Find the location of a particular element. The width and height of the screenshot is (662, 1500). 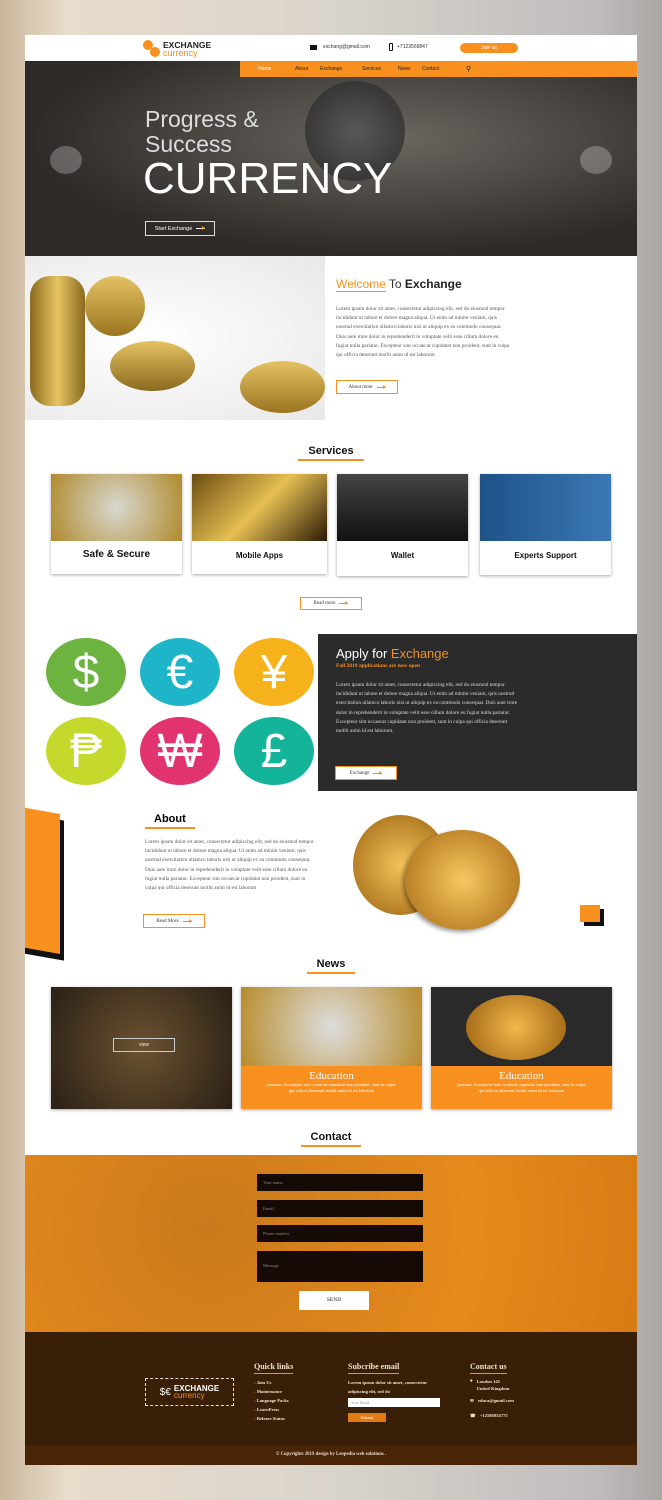

service-card-mobile: Mobile Apps is located at coordinates (259, 524).